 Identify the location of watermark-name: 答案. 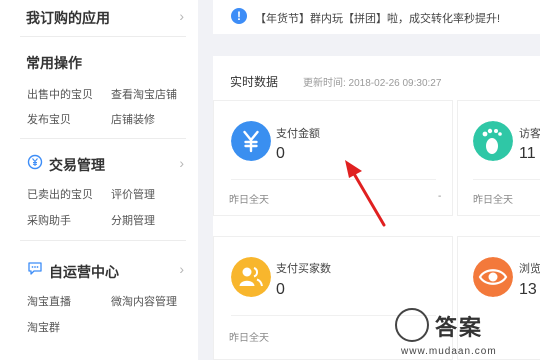
(459, 327).